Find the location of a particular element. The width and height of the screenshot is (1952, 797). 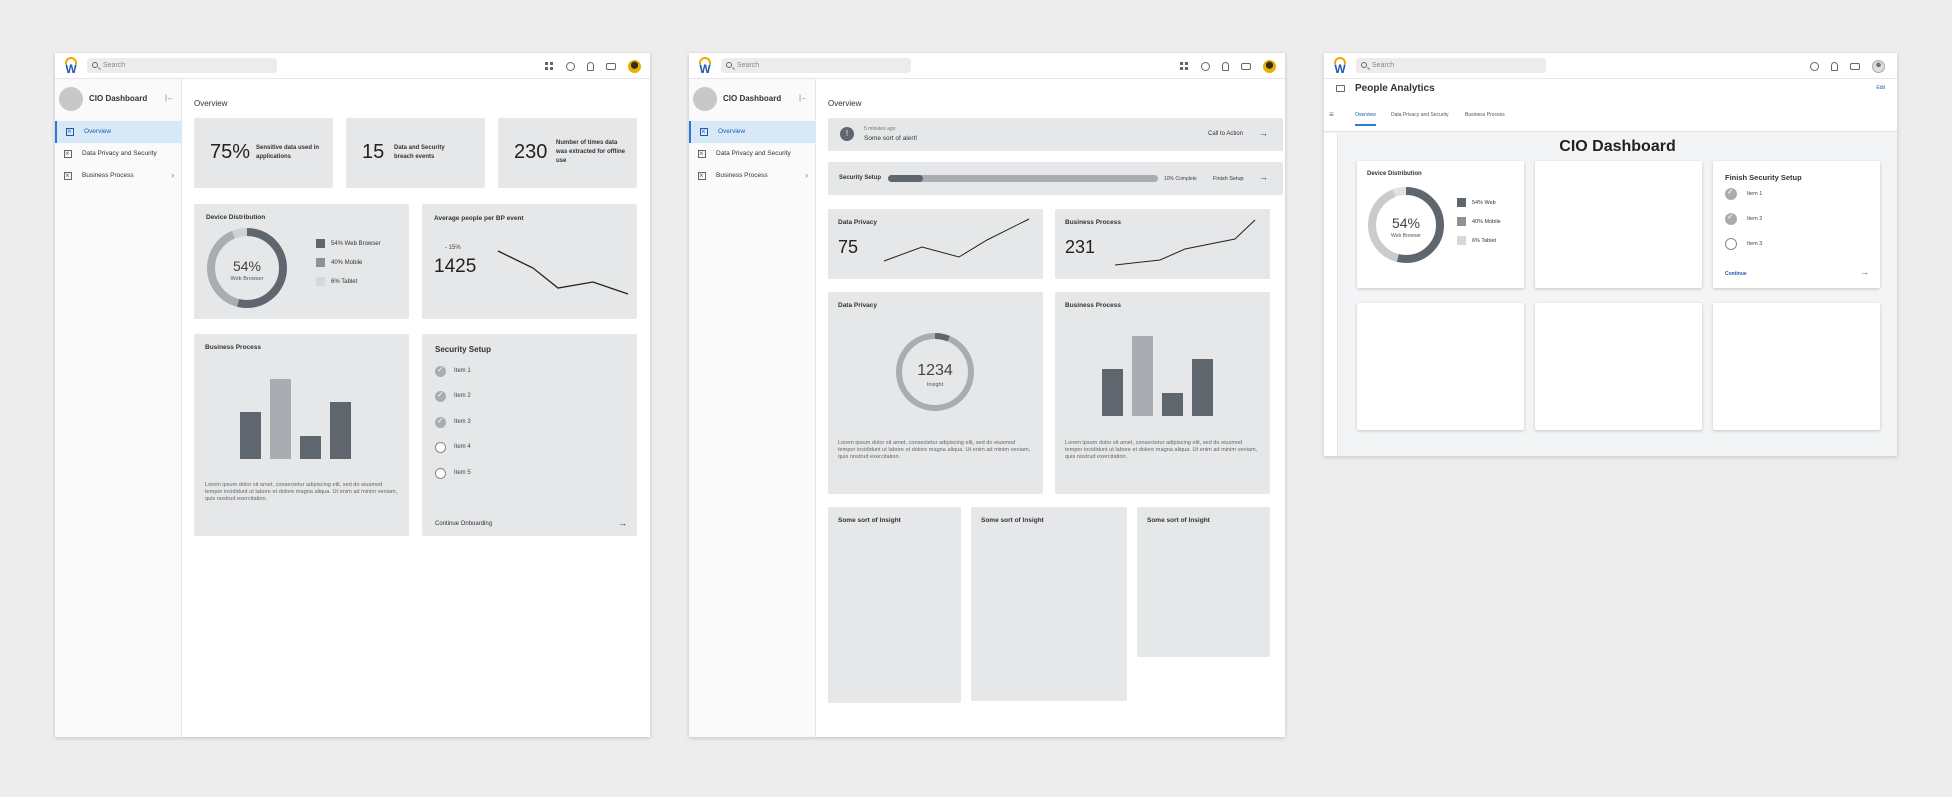

checklist-item-label: Item 3 is located at coordinates (1755, 244).